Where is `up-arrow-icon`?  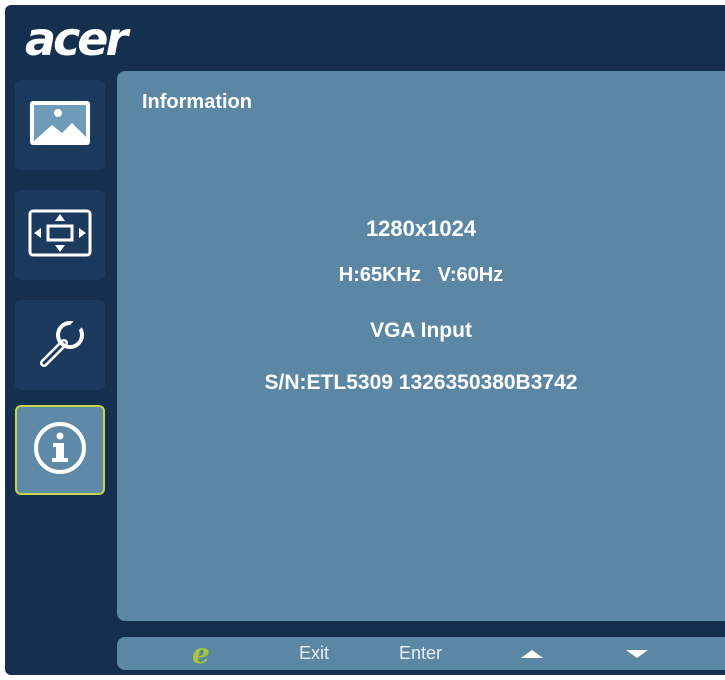
up-arrow-icon is located at coordinates (532, 654).